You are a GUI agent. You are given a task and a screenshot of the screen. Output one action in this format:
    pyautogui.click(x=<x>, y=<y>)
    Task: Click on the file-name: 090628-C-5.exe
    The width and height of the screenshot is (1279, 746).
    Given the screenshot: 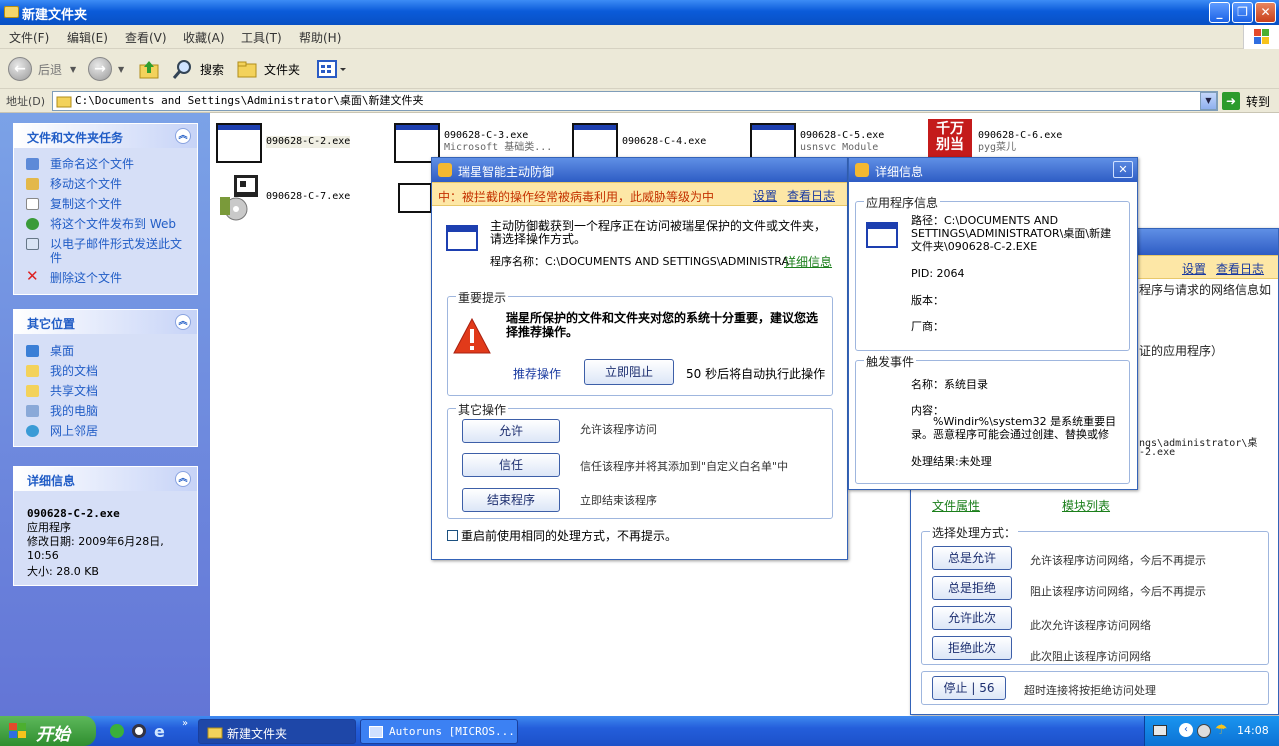 What is the action you would take?
    pyautogui.click(x=842, y=136)
    